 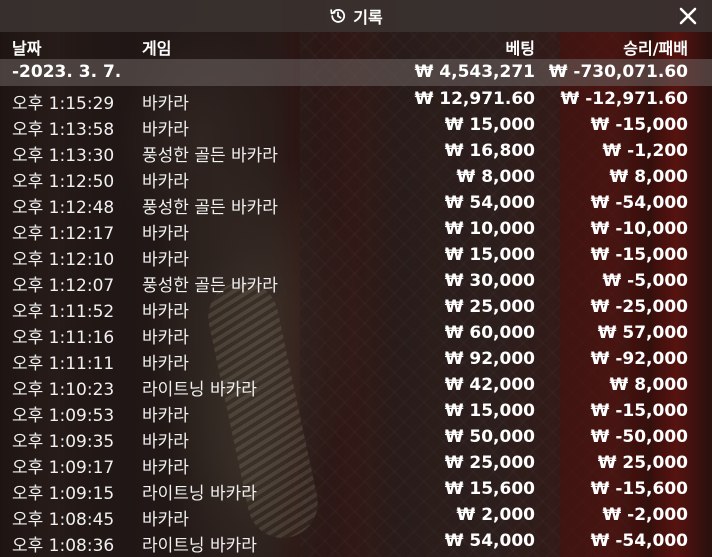 What do you see at coordinates (639, 229) in the screenshot?
I see `row-win-loss: ₩ -10,000` at bounding box center [639, 229].